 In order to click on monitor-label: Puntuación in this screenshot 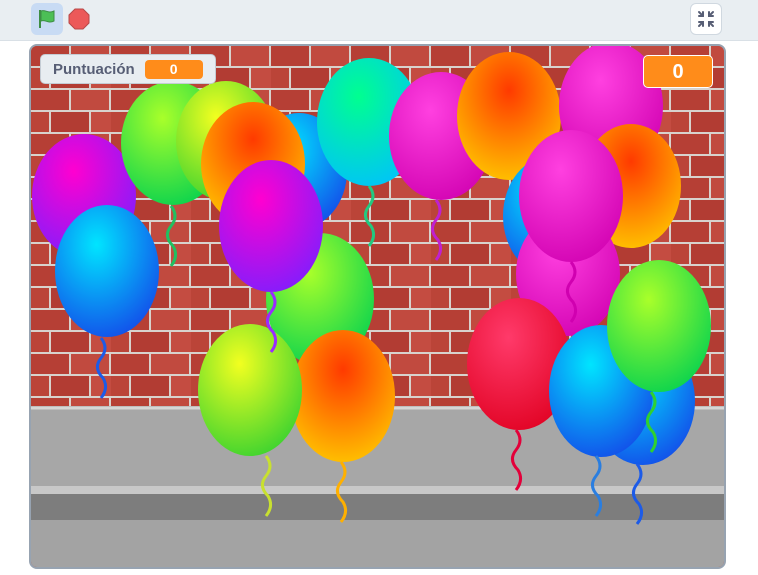, I will do `click(94, 69)`.